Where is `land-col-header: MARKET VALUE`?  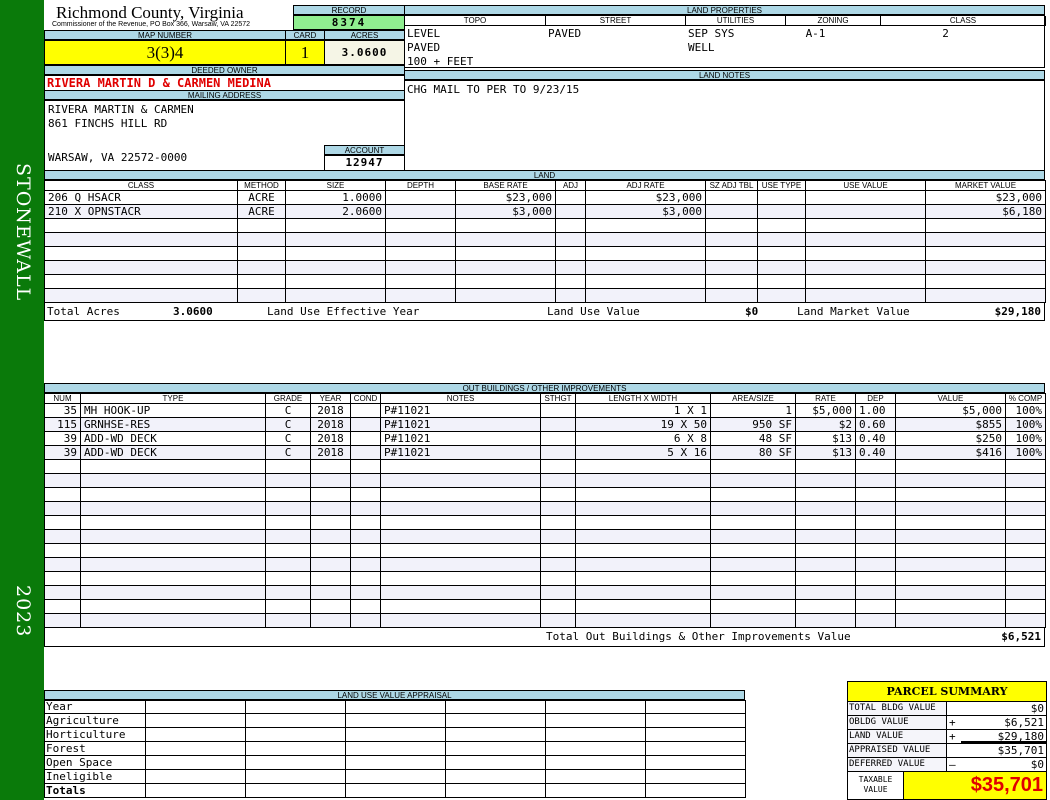
land-col-header: MARKET VALUE is located at coordinates (985, 185).